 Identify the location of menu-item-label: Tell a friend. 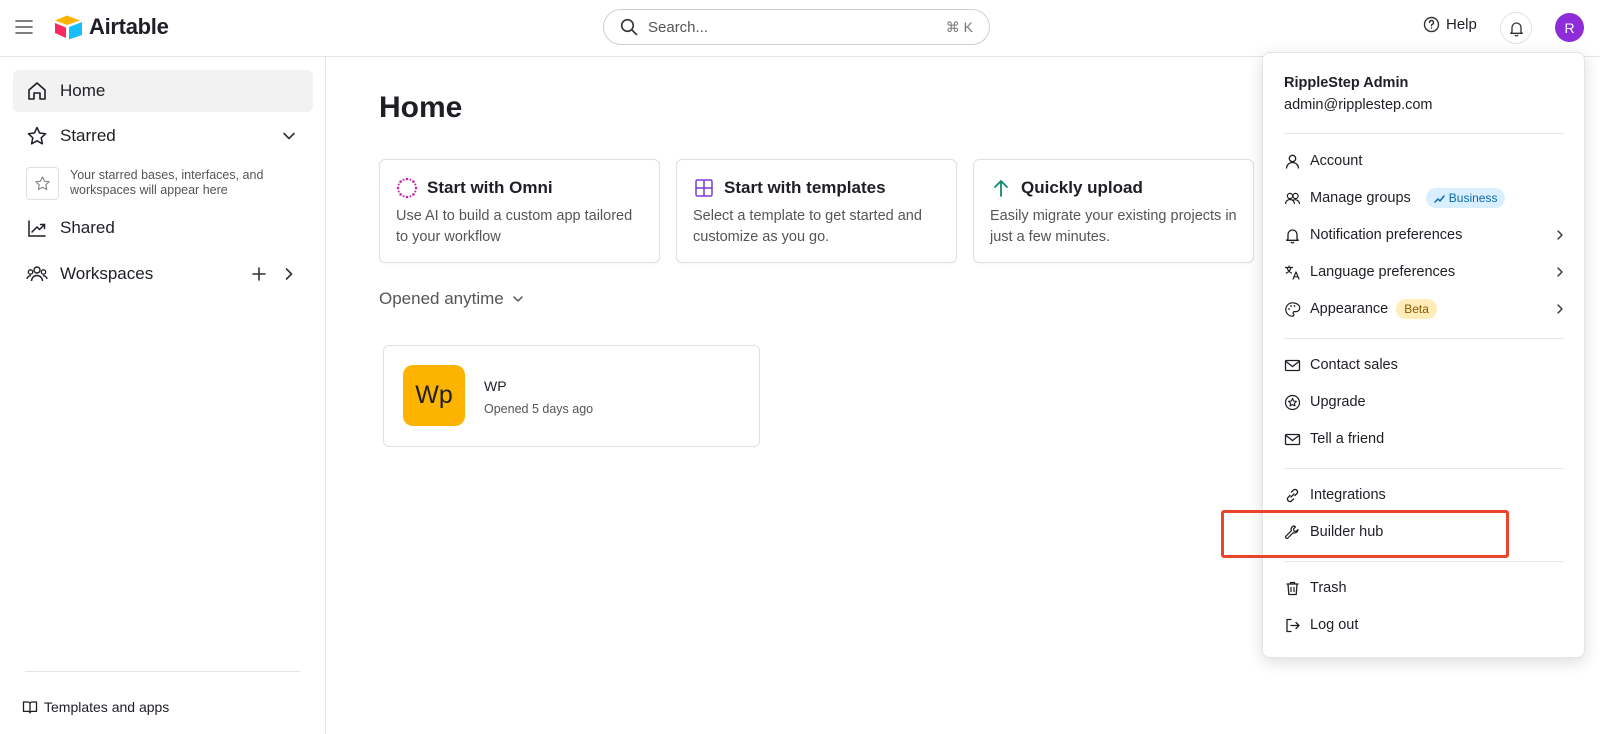
(1347, 439).